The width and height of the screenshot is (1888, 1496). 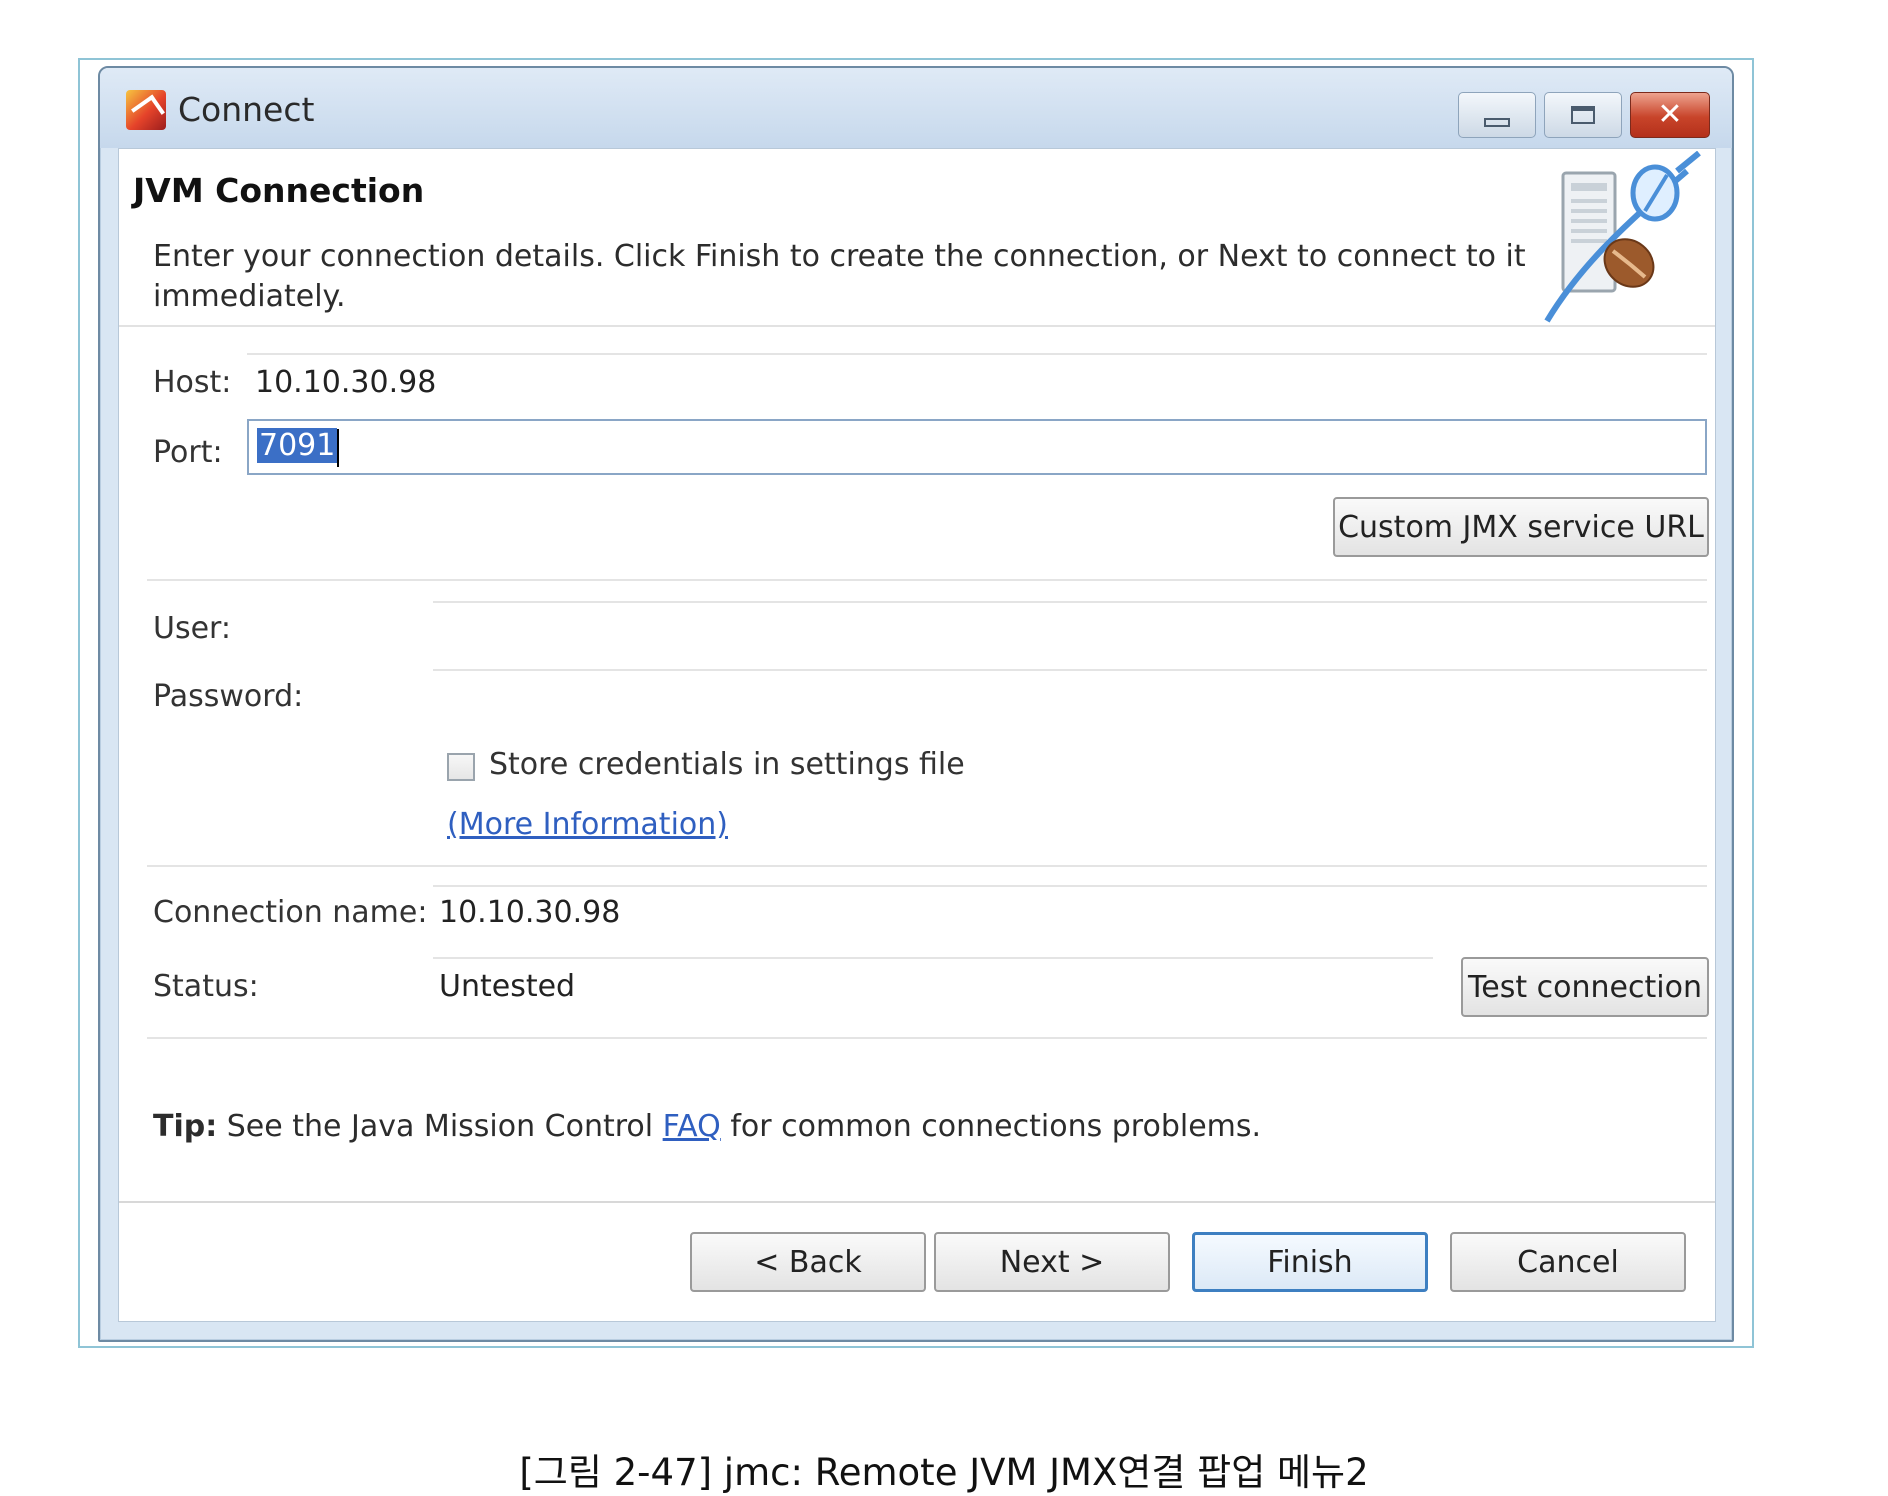 I want to click on page-title: JVM Connection, so click(x=279, y=190).